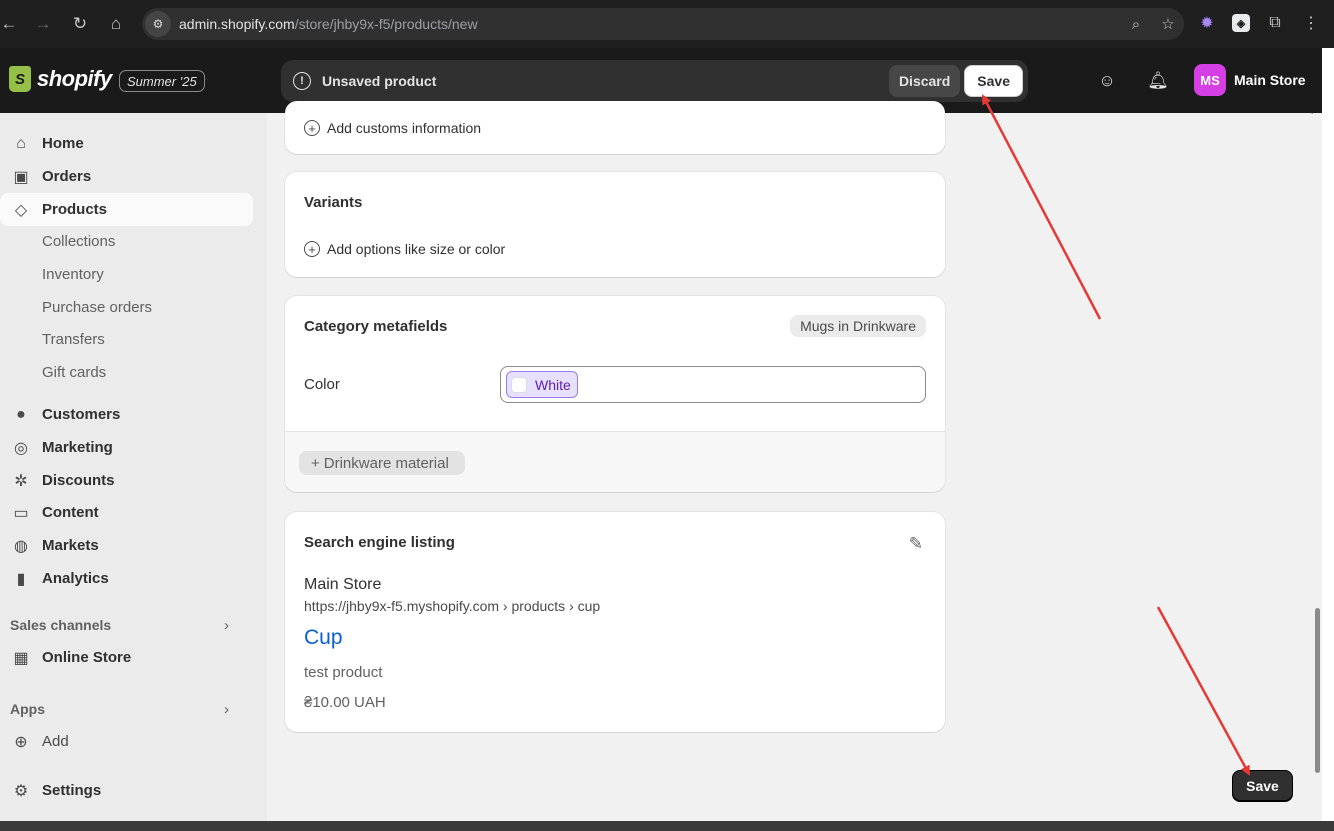  I want to click on scrollbar-thumb, so click(1317, 690).